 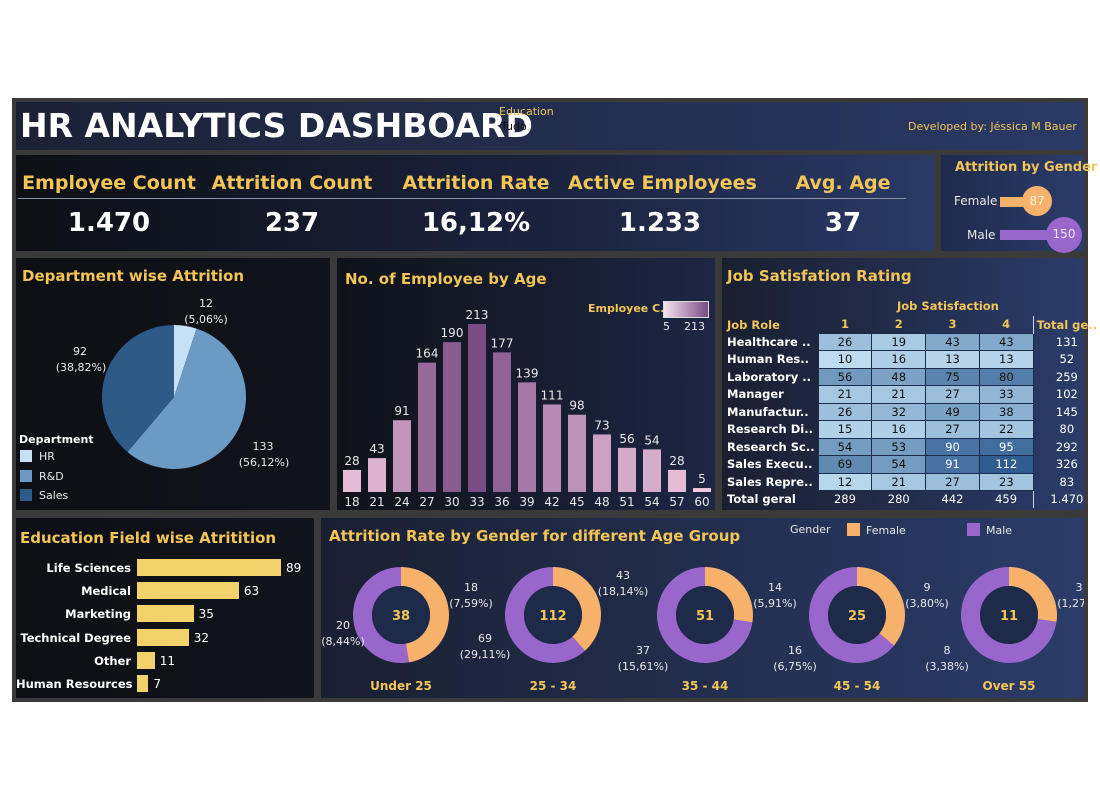 I want to click on male-pct: (15,61%), so click(x=643, y=666).